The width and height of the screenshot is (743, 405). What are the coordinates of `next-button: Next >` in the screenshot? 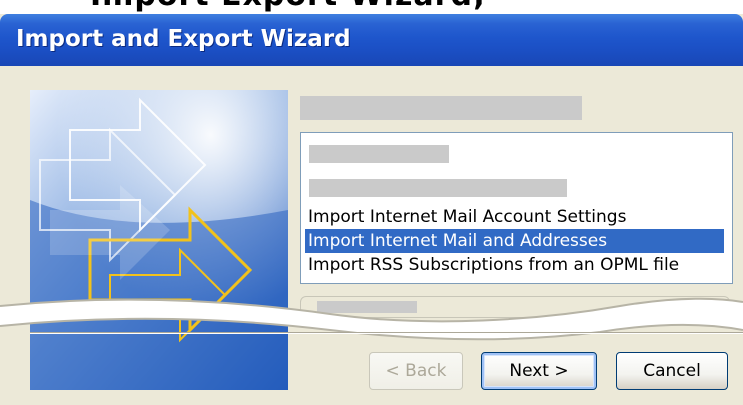 It's located at (539, 371).